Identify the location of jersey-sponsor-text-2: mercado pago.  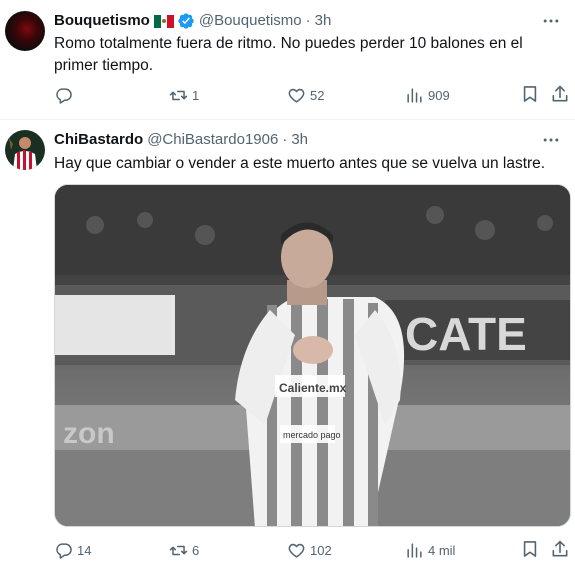
(312, 435).